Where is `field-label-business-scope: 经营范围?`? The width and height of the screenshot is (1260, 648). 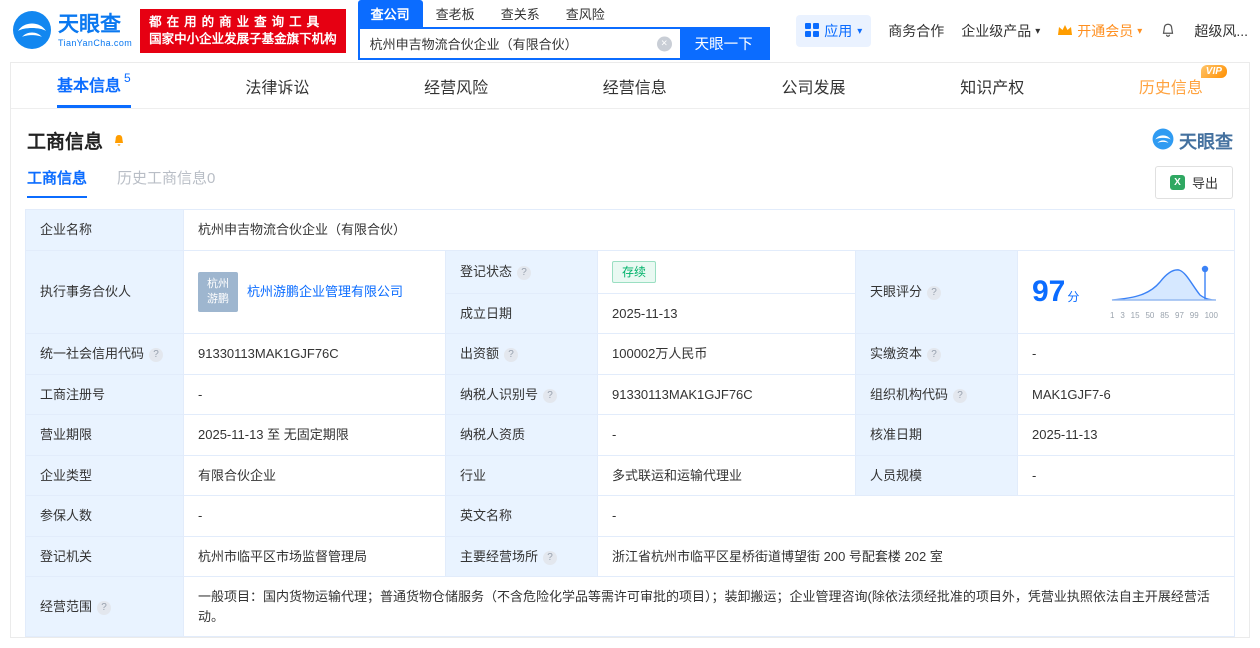 field-label-business-scope: 经营范围? is located at coordinates (104, 606).